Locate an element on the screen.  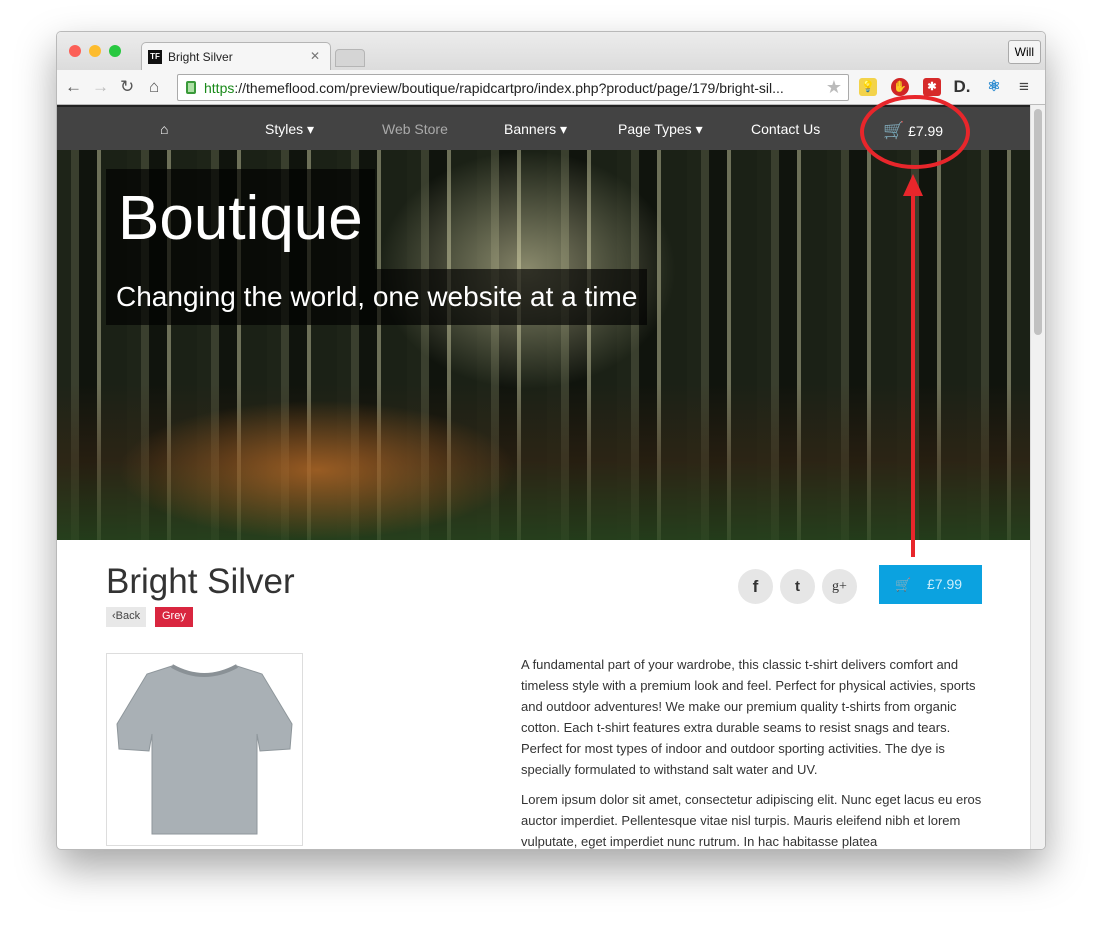
forward-icon: → is located at coordinates (100, 87).